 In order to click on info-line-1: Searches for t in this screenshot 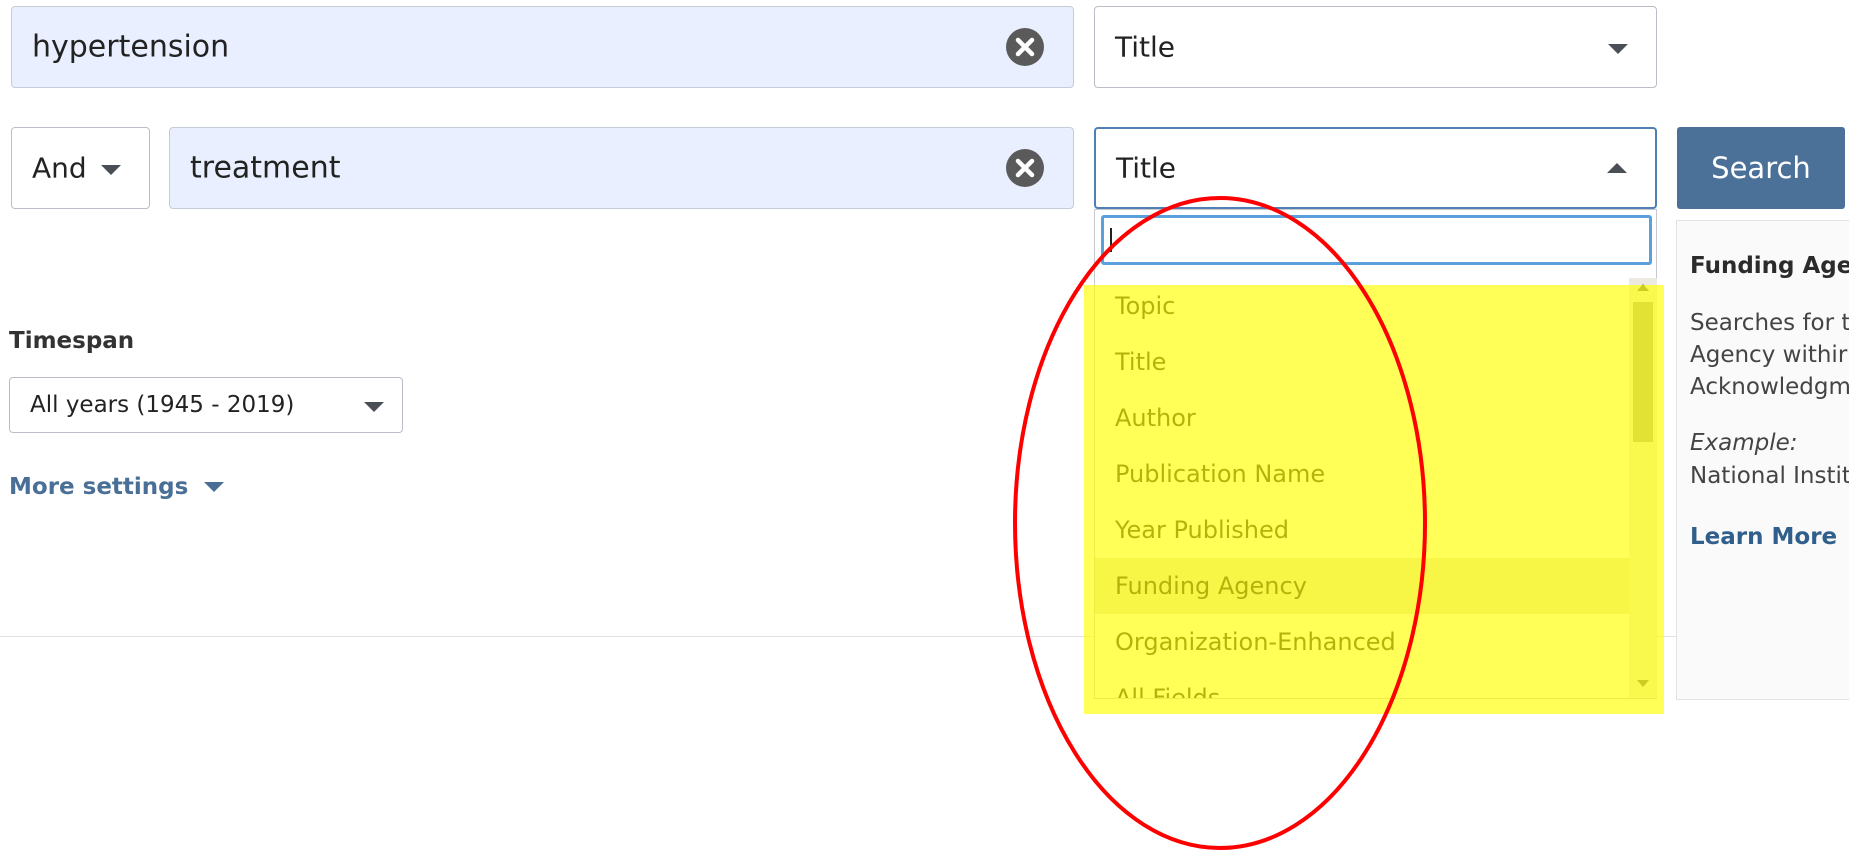, I will do `click(1769, 323)`.